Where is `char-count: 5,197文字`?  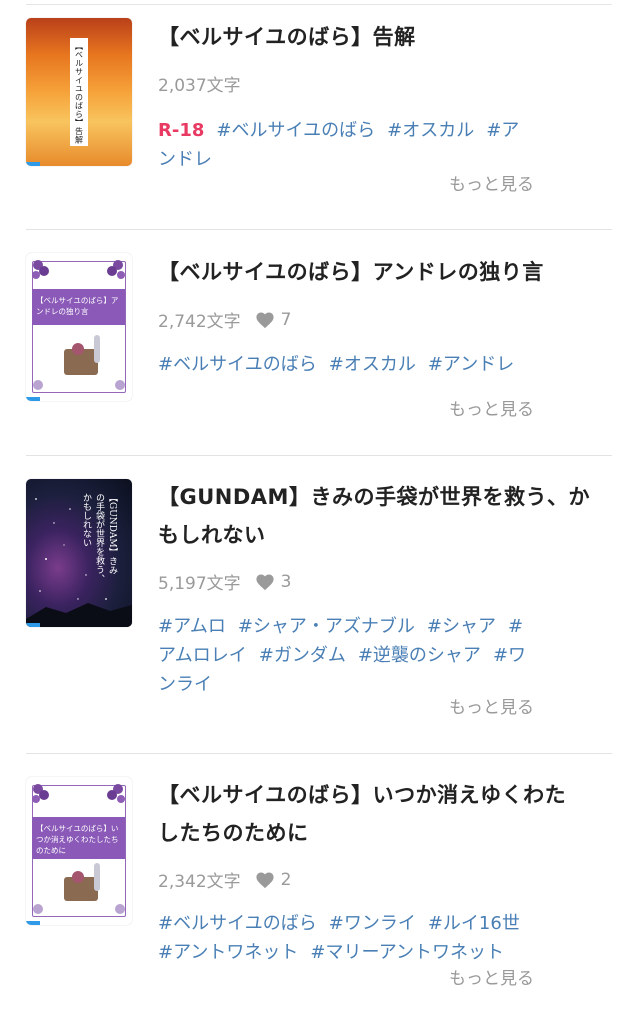
char-count: 5,197文字 is located at coordinates (199, 584).